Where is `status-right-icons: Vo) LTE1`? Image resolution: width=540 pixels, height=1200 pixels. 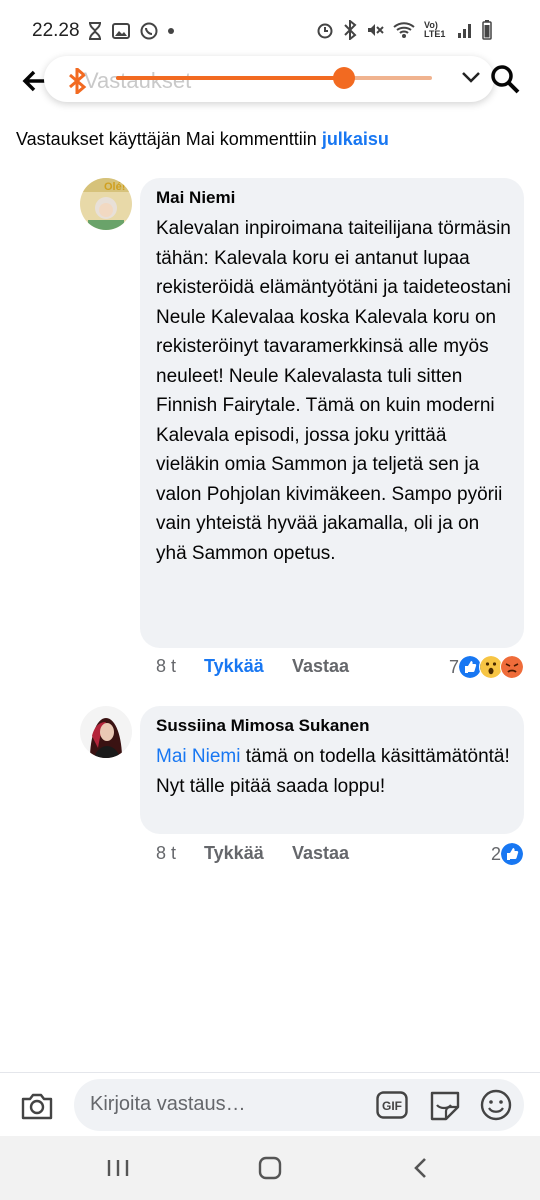 status-right-icons: Vo) LTE1 is located at coordinates (404, 30).